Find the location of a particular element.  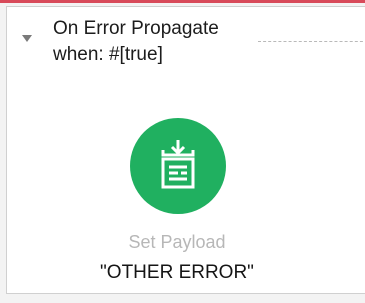

set-payload-icon is located at coordinates (178, 164).